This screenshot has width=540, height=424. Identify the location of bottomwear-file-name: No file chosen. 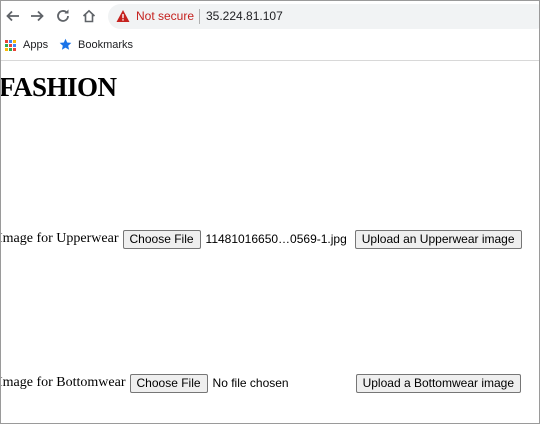
(250, 383).